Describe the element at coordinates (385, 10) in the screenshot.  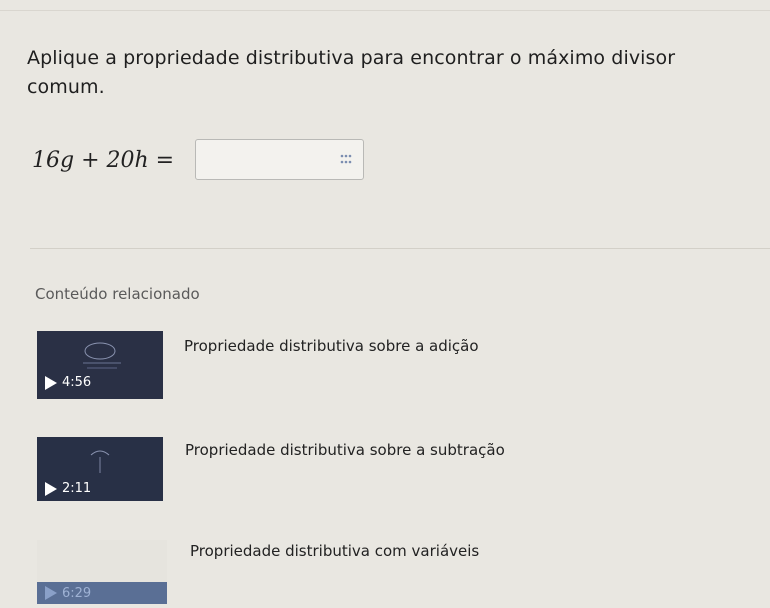
I see `top-divider` at that location.